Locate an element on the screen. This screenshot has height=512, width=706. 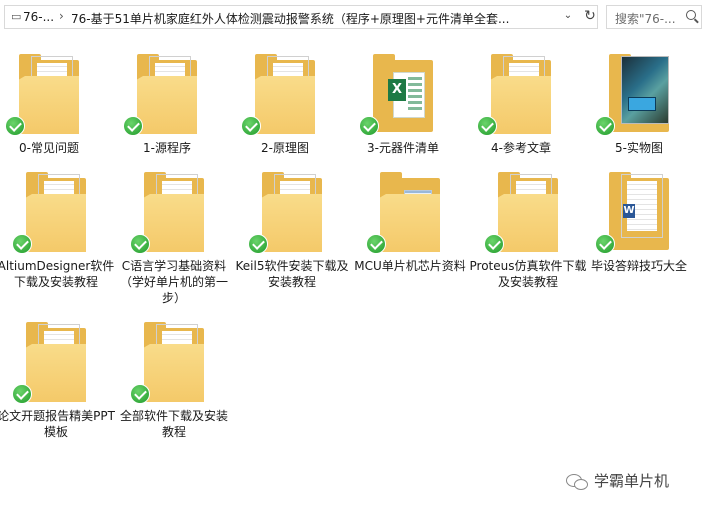
folder-item: AltiumDesigner软件下载及安装教程 is located at coordinates (57, 230).